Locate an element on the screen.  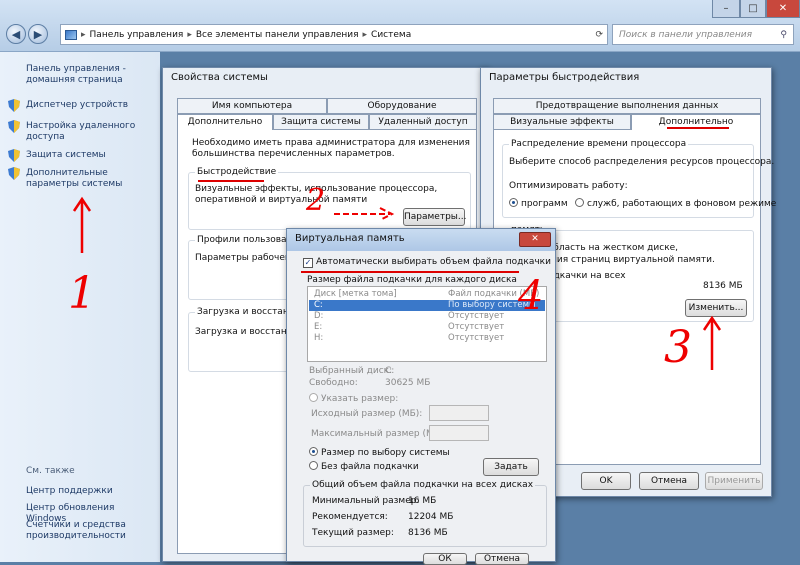
back-button: ◀ is located at coordinates (16, 34).